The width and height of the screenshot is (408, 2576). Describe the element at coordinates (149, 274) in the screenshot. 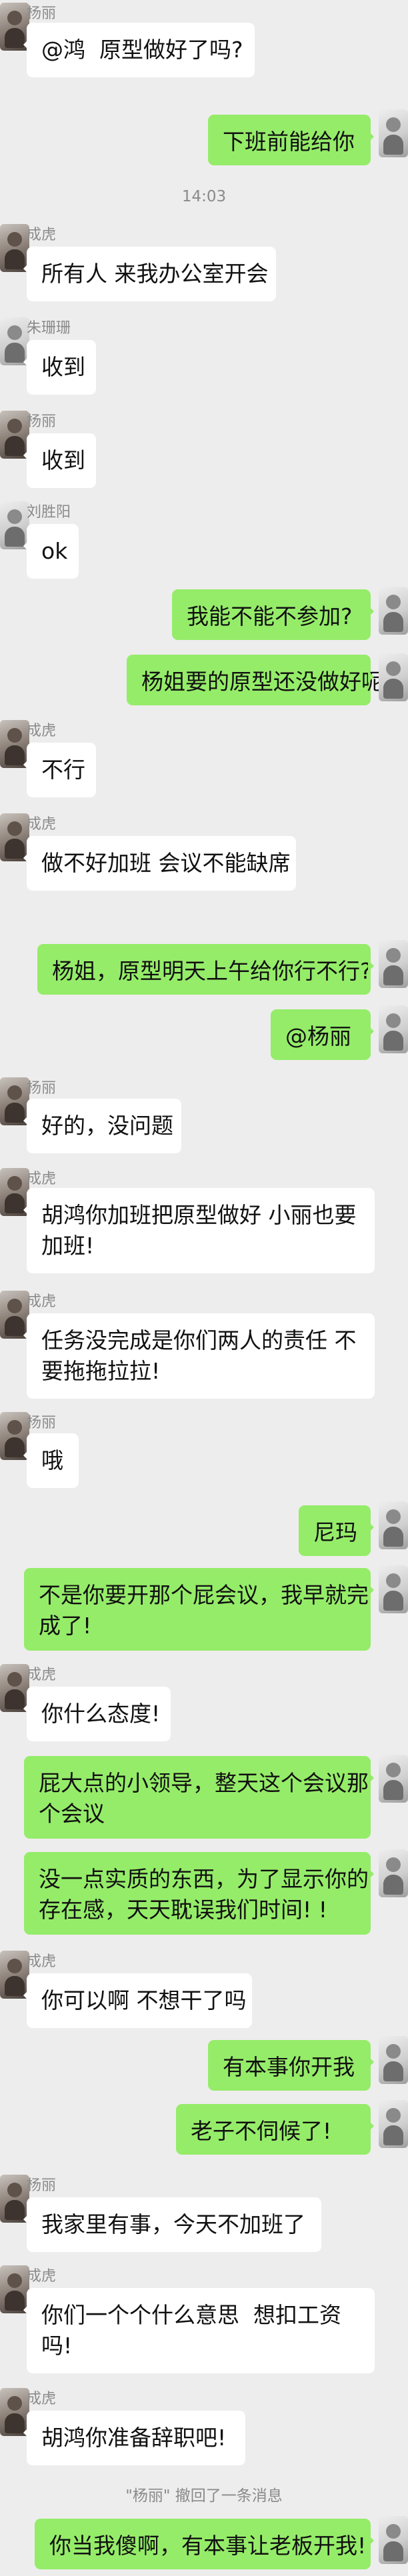

I see `message-bubble: 所有人 来我办公室开会` at that location.